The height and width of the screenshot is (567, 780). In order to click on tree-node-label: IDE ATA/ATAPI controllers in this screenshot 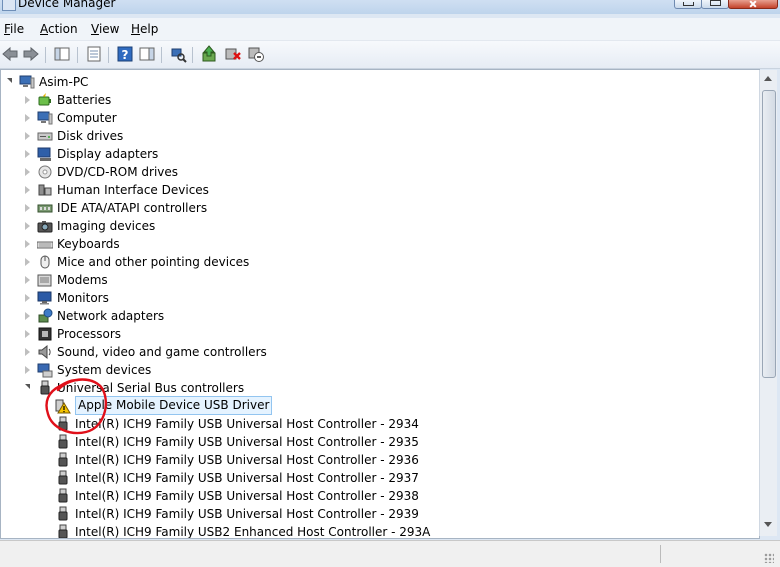, I will do `click(132, 208)`.